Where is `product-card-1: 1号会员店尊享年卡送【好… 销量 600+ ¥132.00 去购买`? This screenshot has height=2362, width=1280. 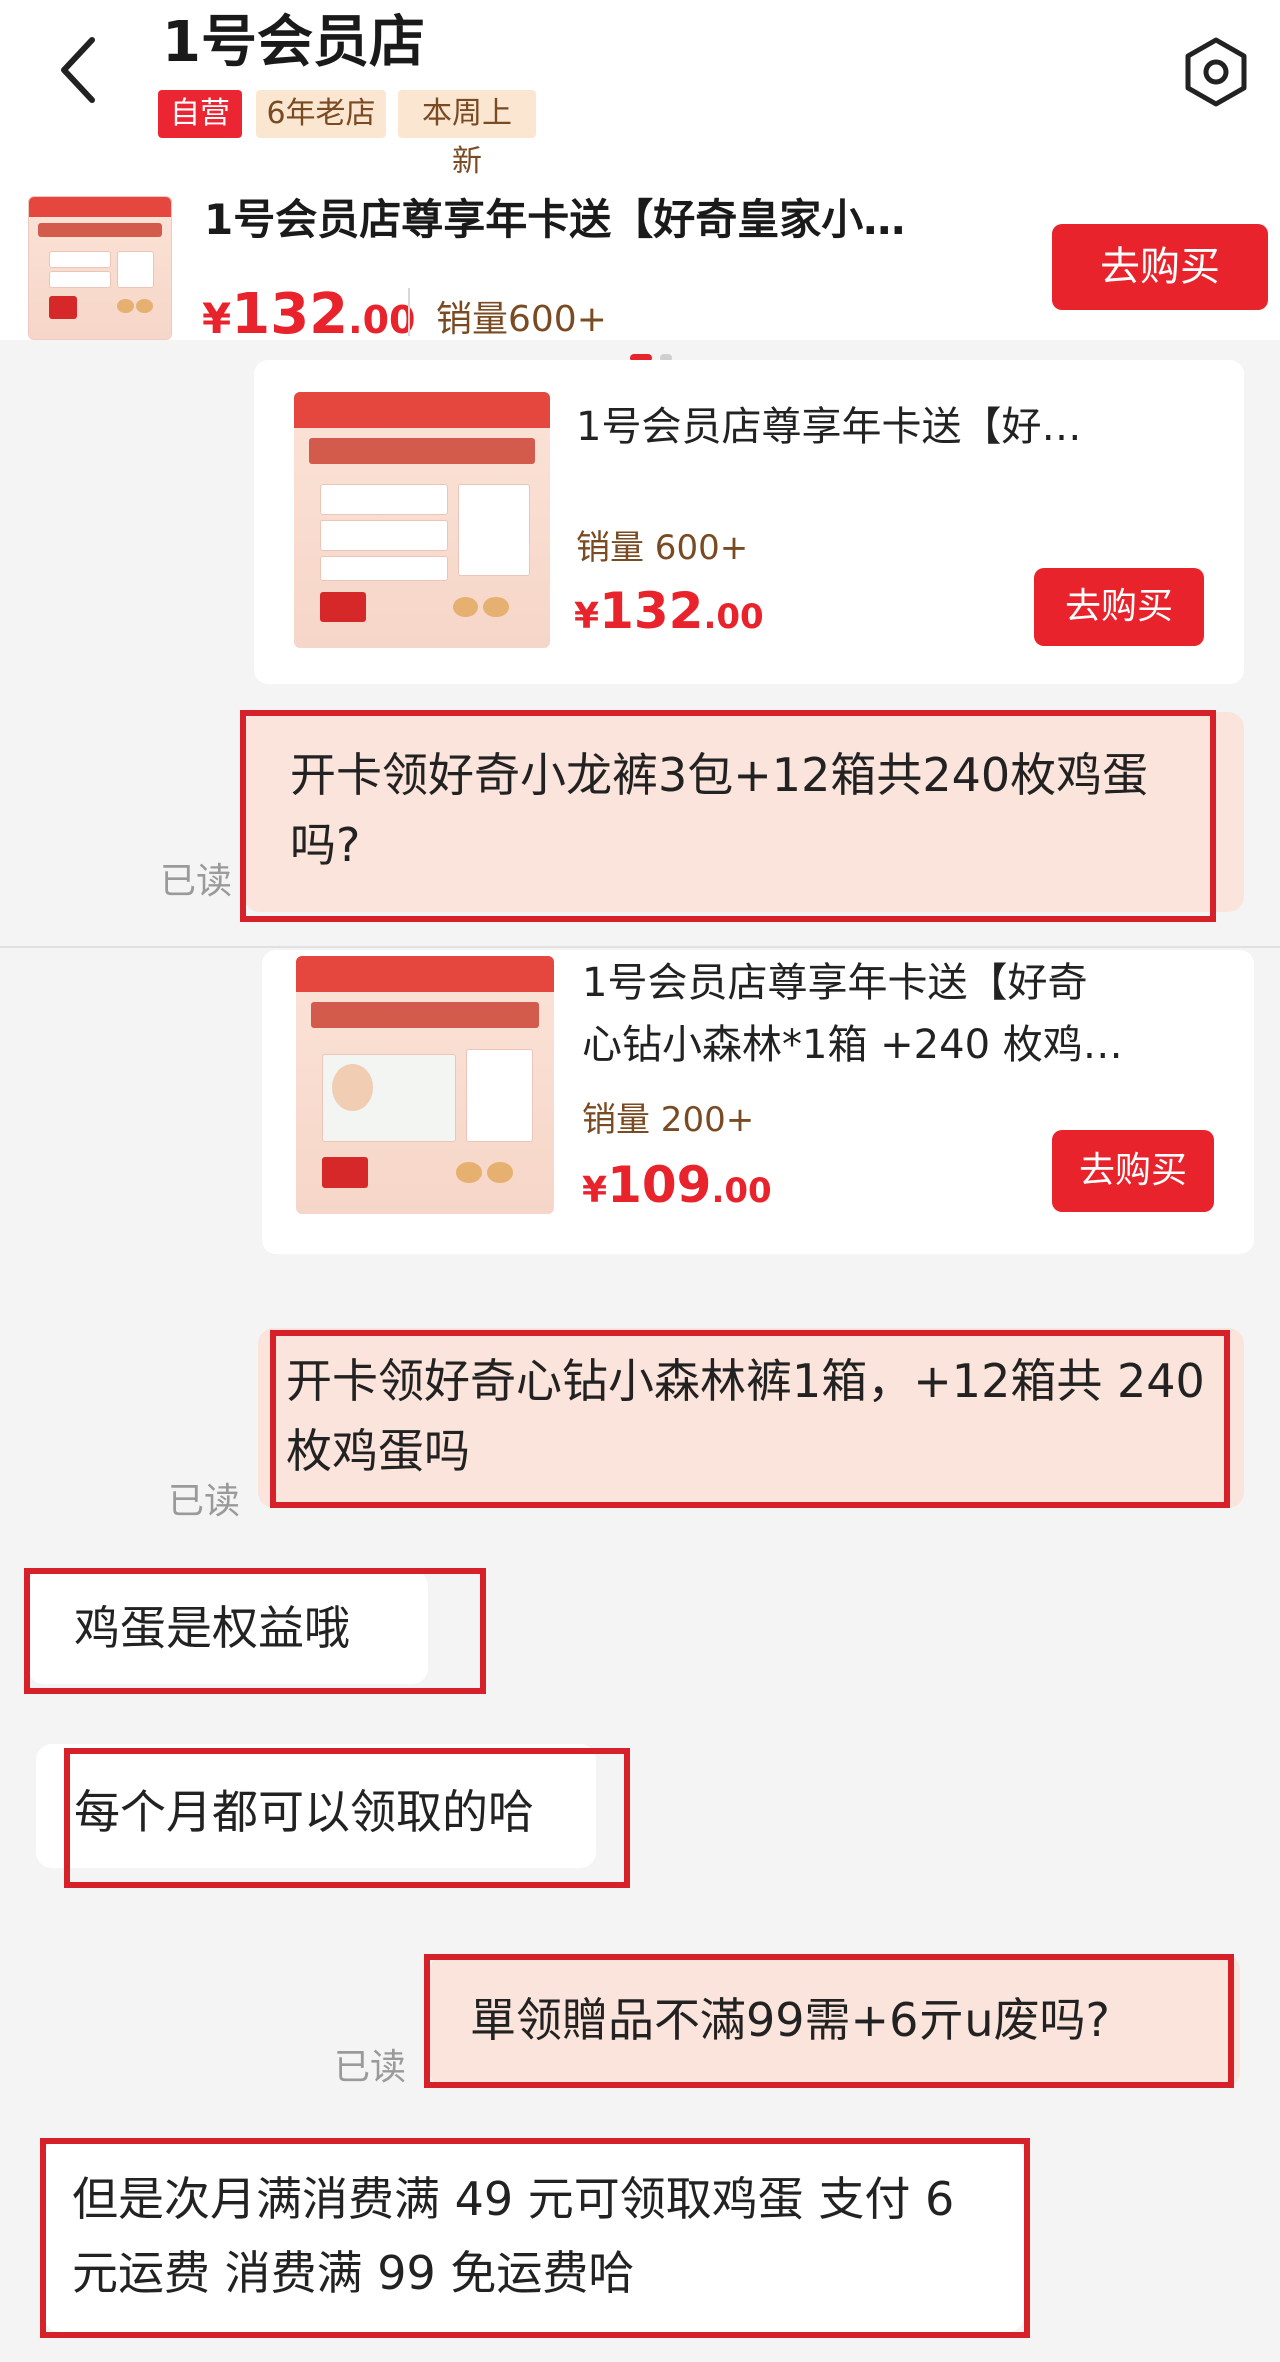 product-card-1: 1号会员店尊享年卡送【好… 销量 600+ ¥132.00 去购买 is located at coordinates (749, 522).